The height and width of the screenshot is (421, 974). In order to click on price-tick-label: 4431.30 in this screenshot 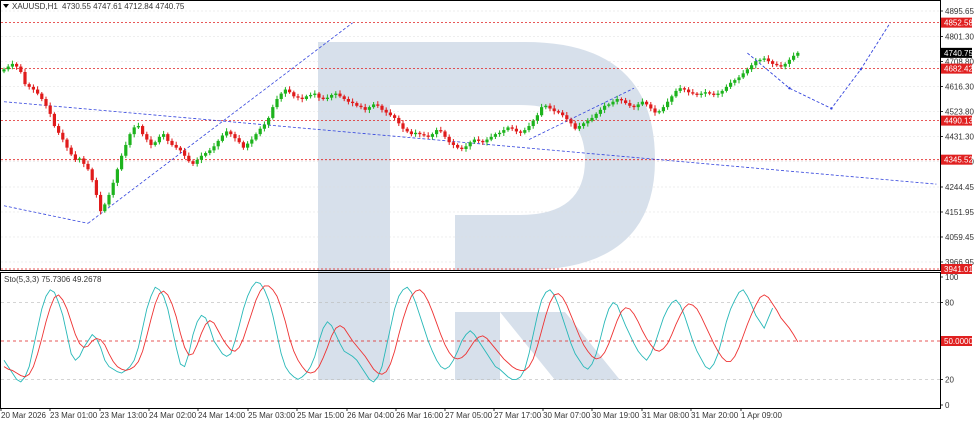, I will do `click(959, 136)`.